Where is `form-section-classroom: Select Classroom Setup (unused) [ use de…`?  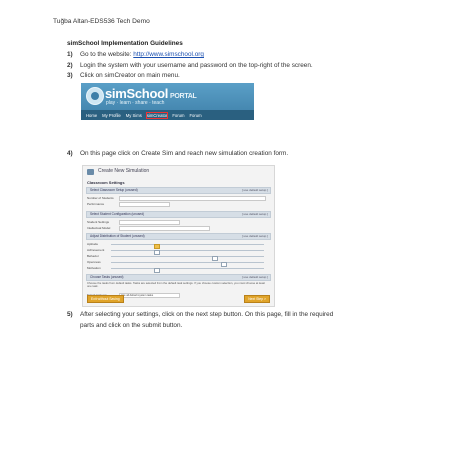 form-section-classroom: Select Classroom Setup (unused) [ use de… is located at coordinates (178, 190).